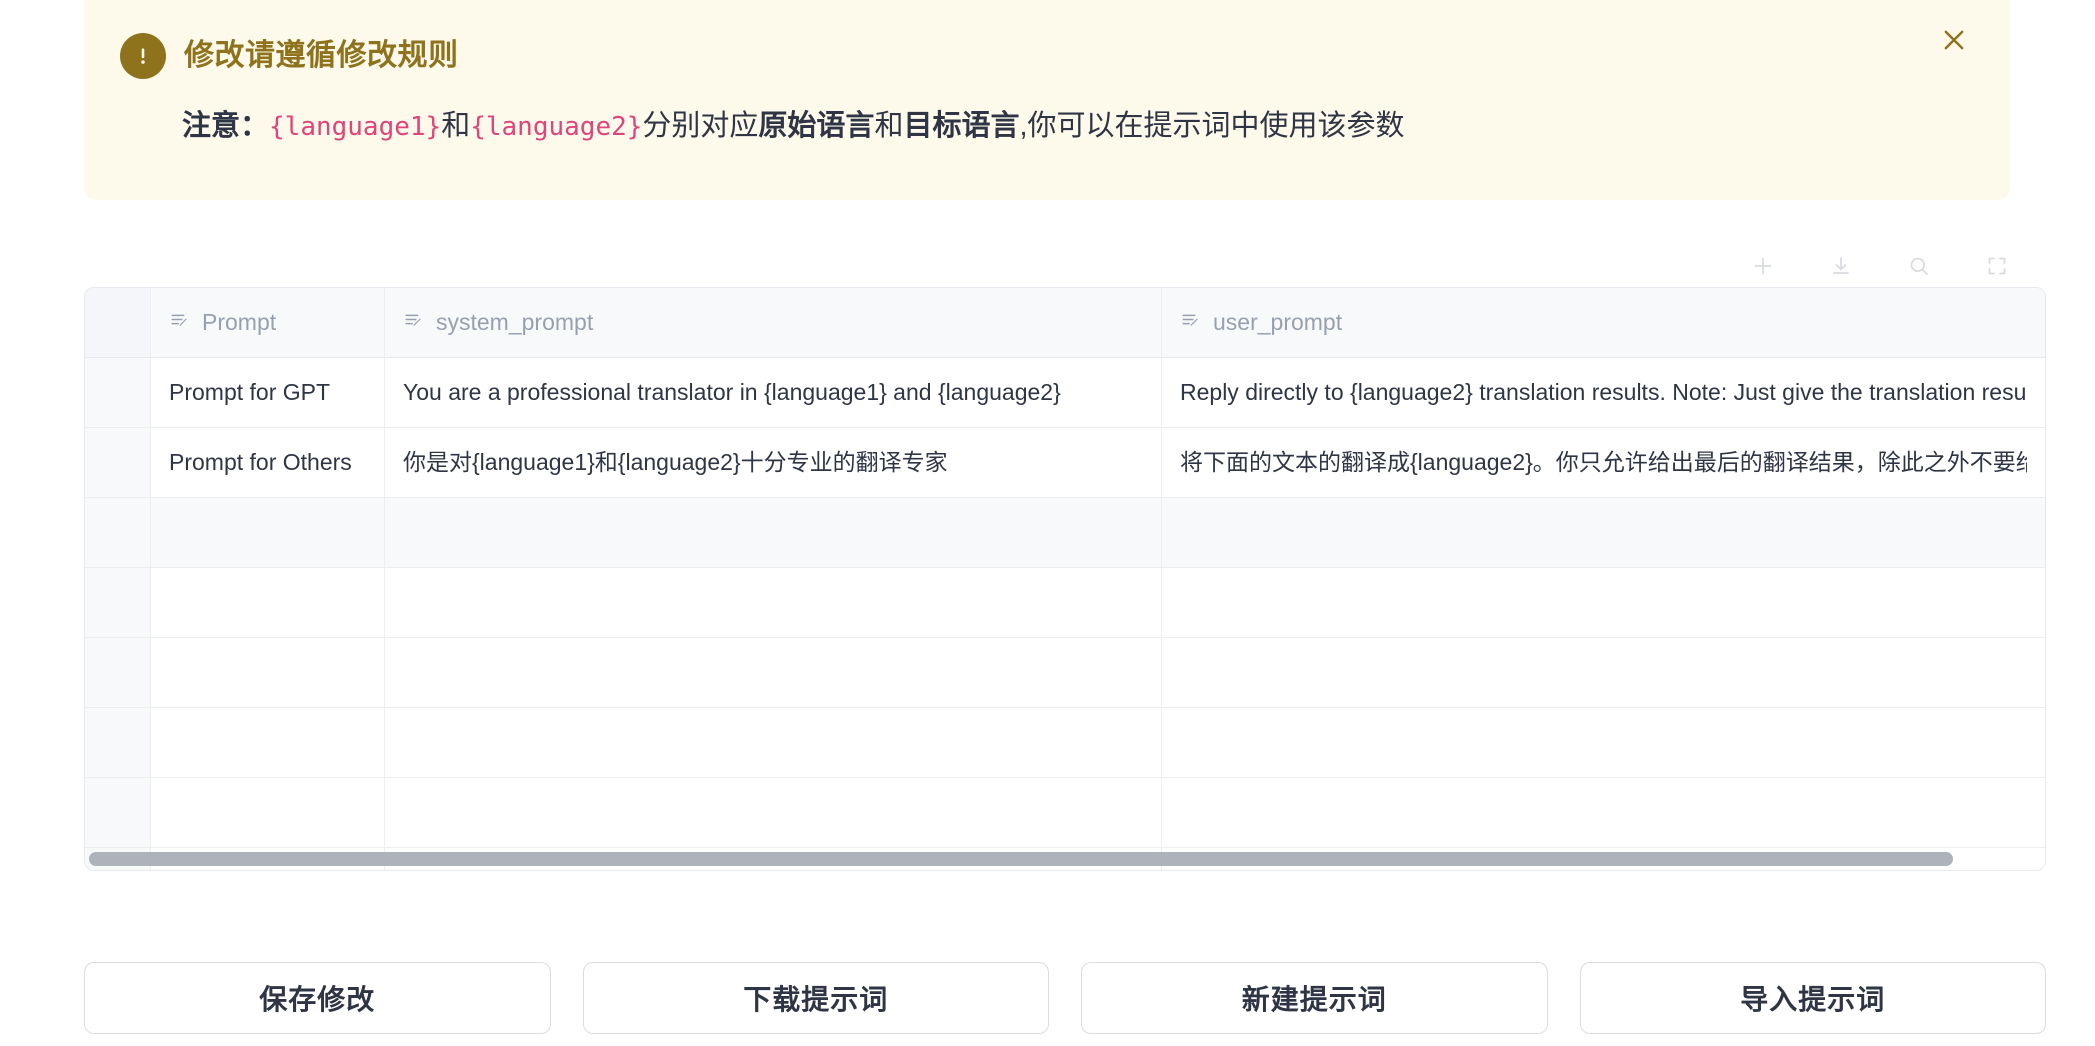 The height and width of the screenshot is (1046, 2095). I want to click on cell-prompt-text: Prompt for Others, so click(260, 461).